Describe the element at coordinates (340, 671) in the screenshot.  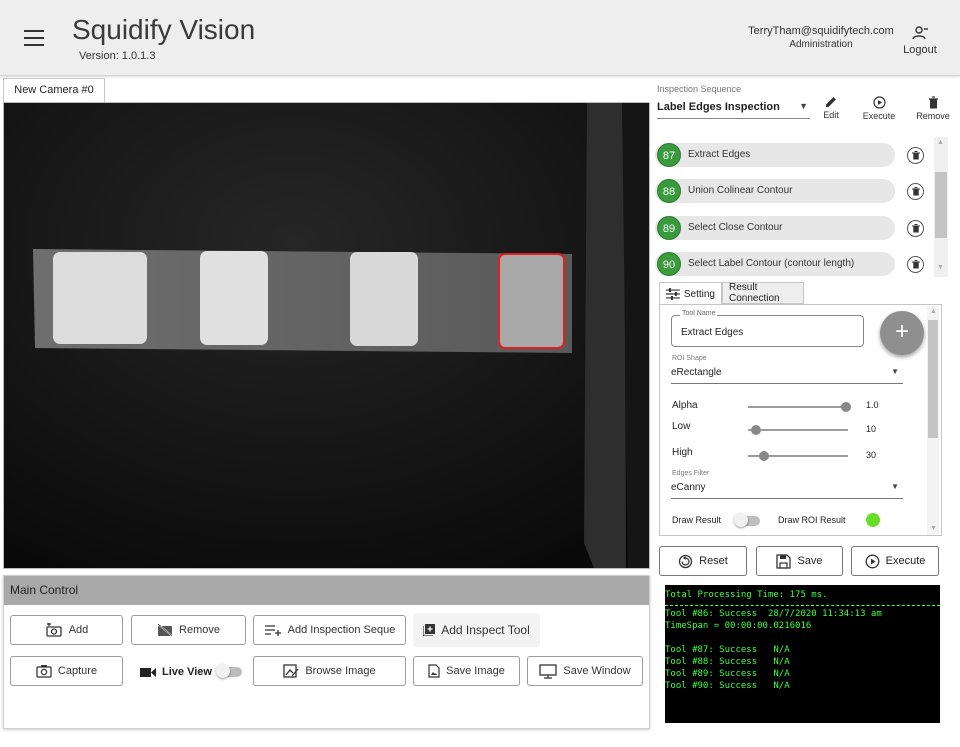
I see `browse-image-label: Browse Image` at that location.